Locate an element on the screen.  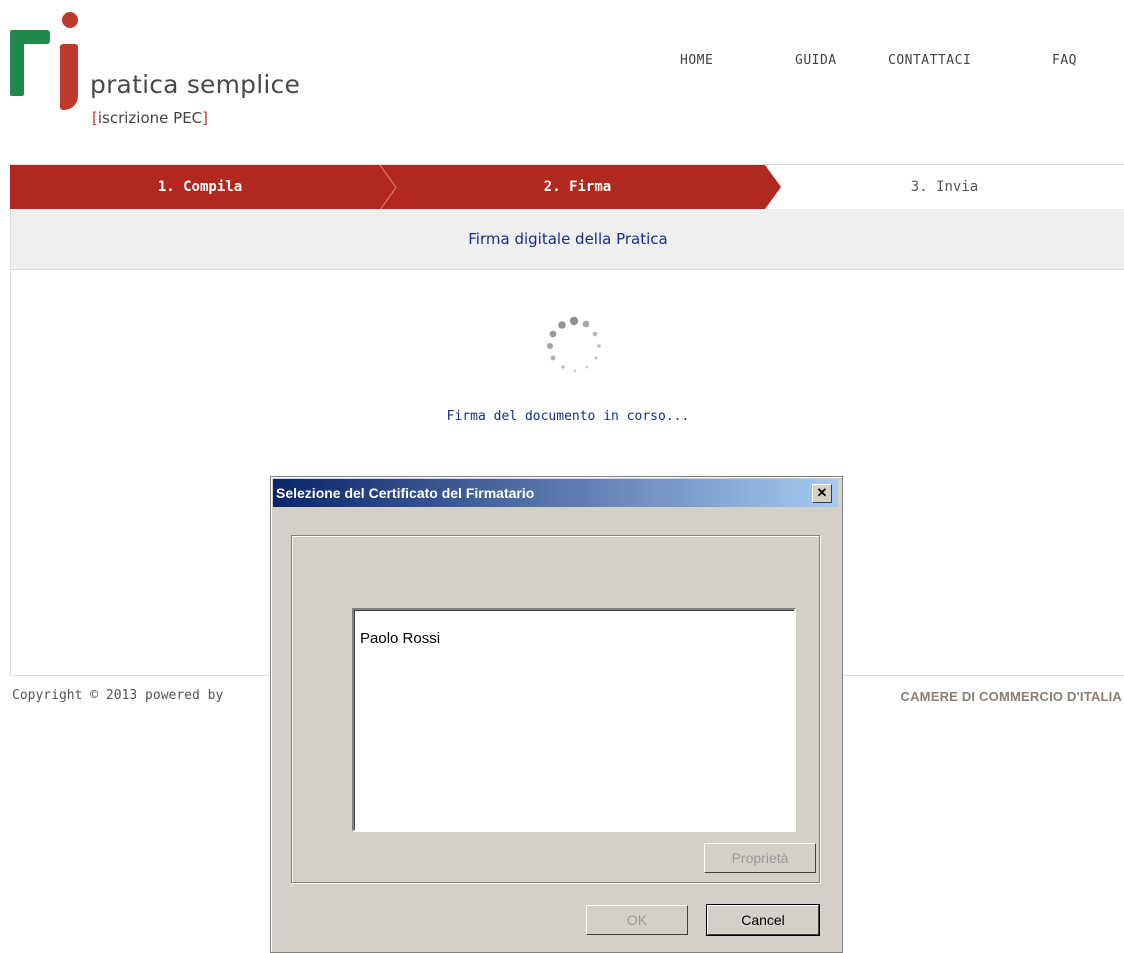
step-firma: 2. Firma is located at coordinates (577, 187).